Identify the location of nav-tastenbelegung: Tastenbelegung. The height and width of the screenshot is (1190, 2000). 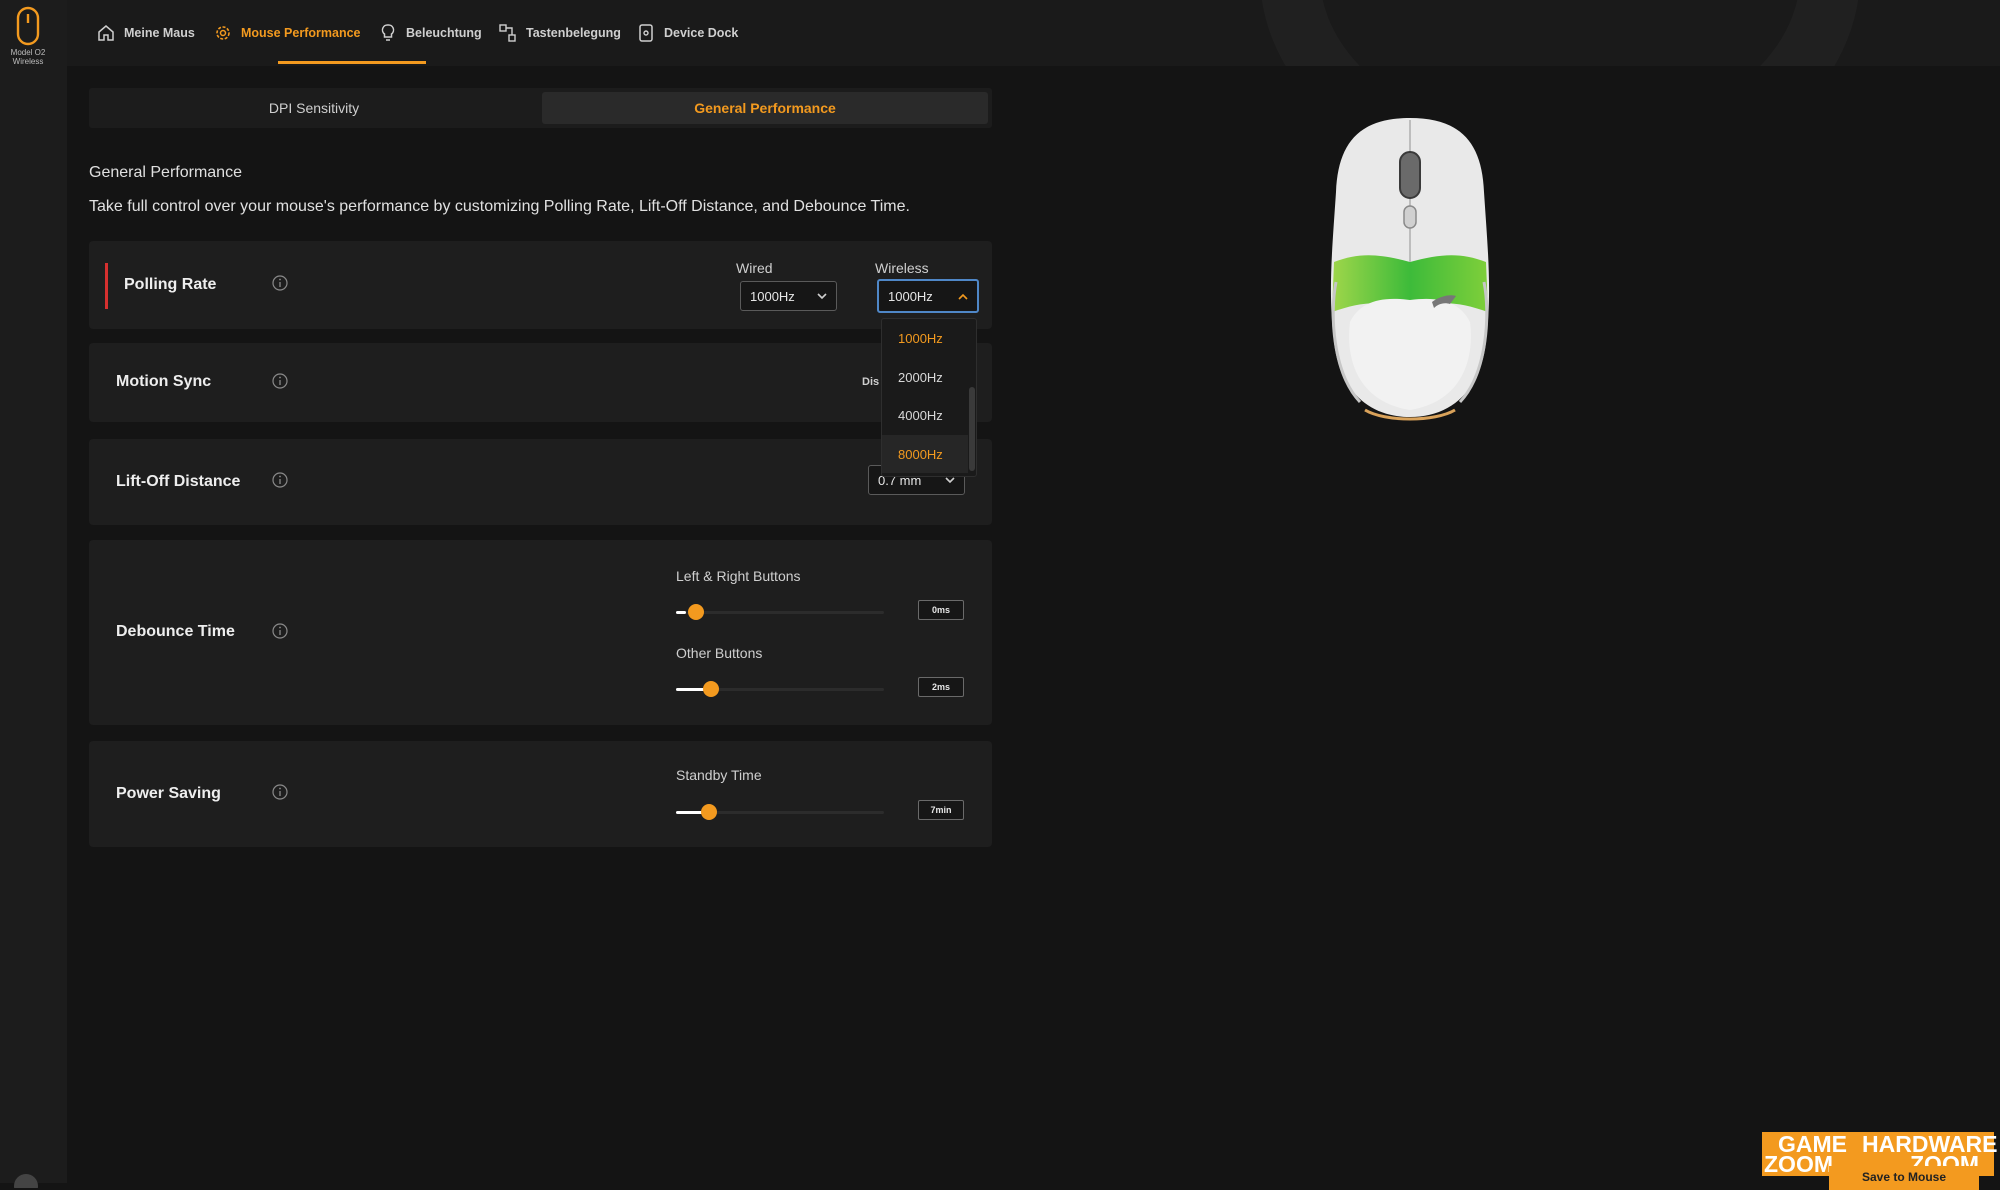
(559, 33).